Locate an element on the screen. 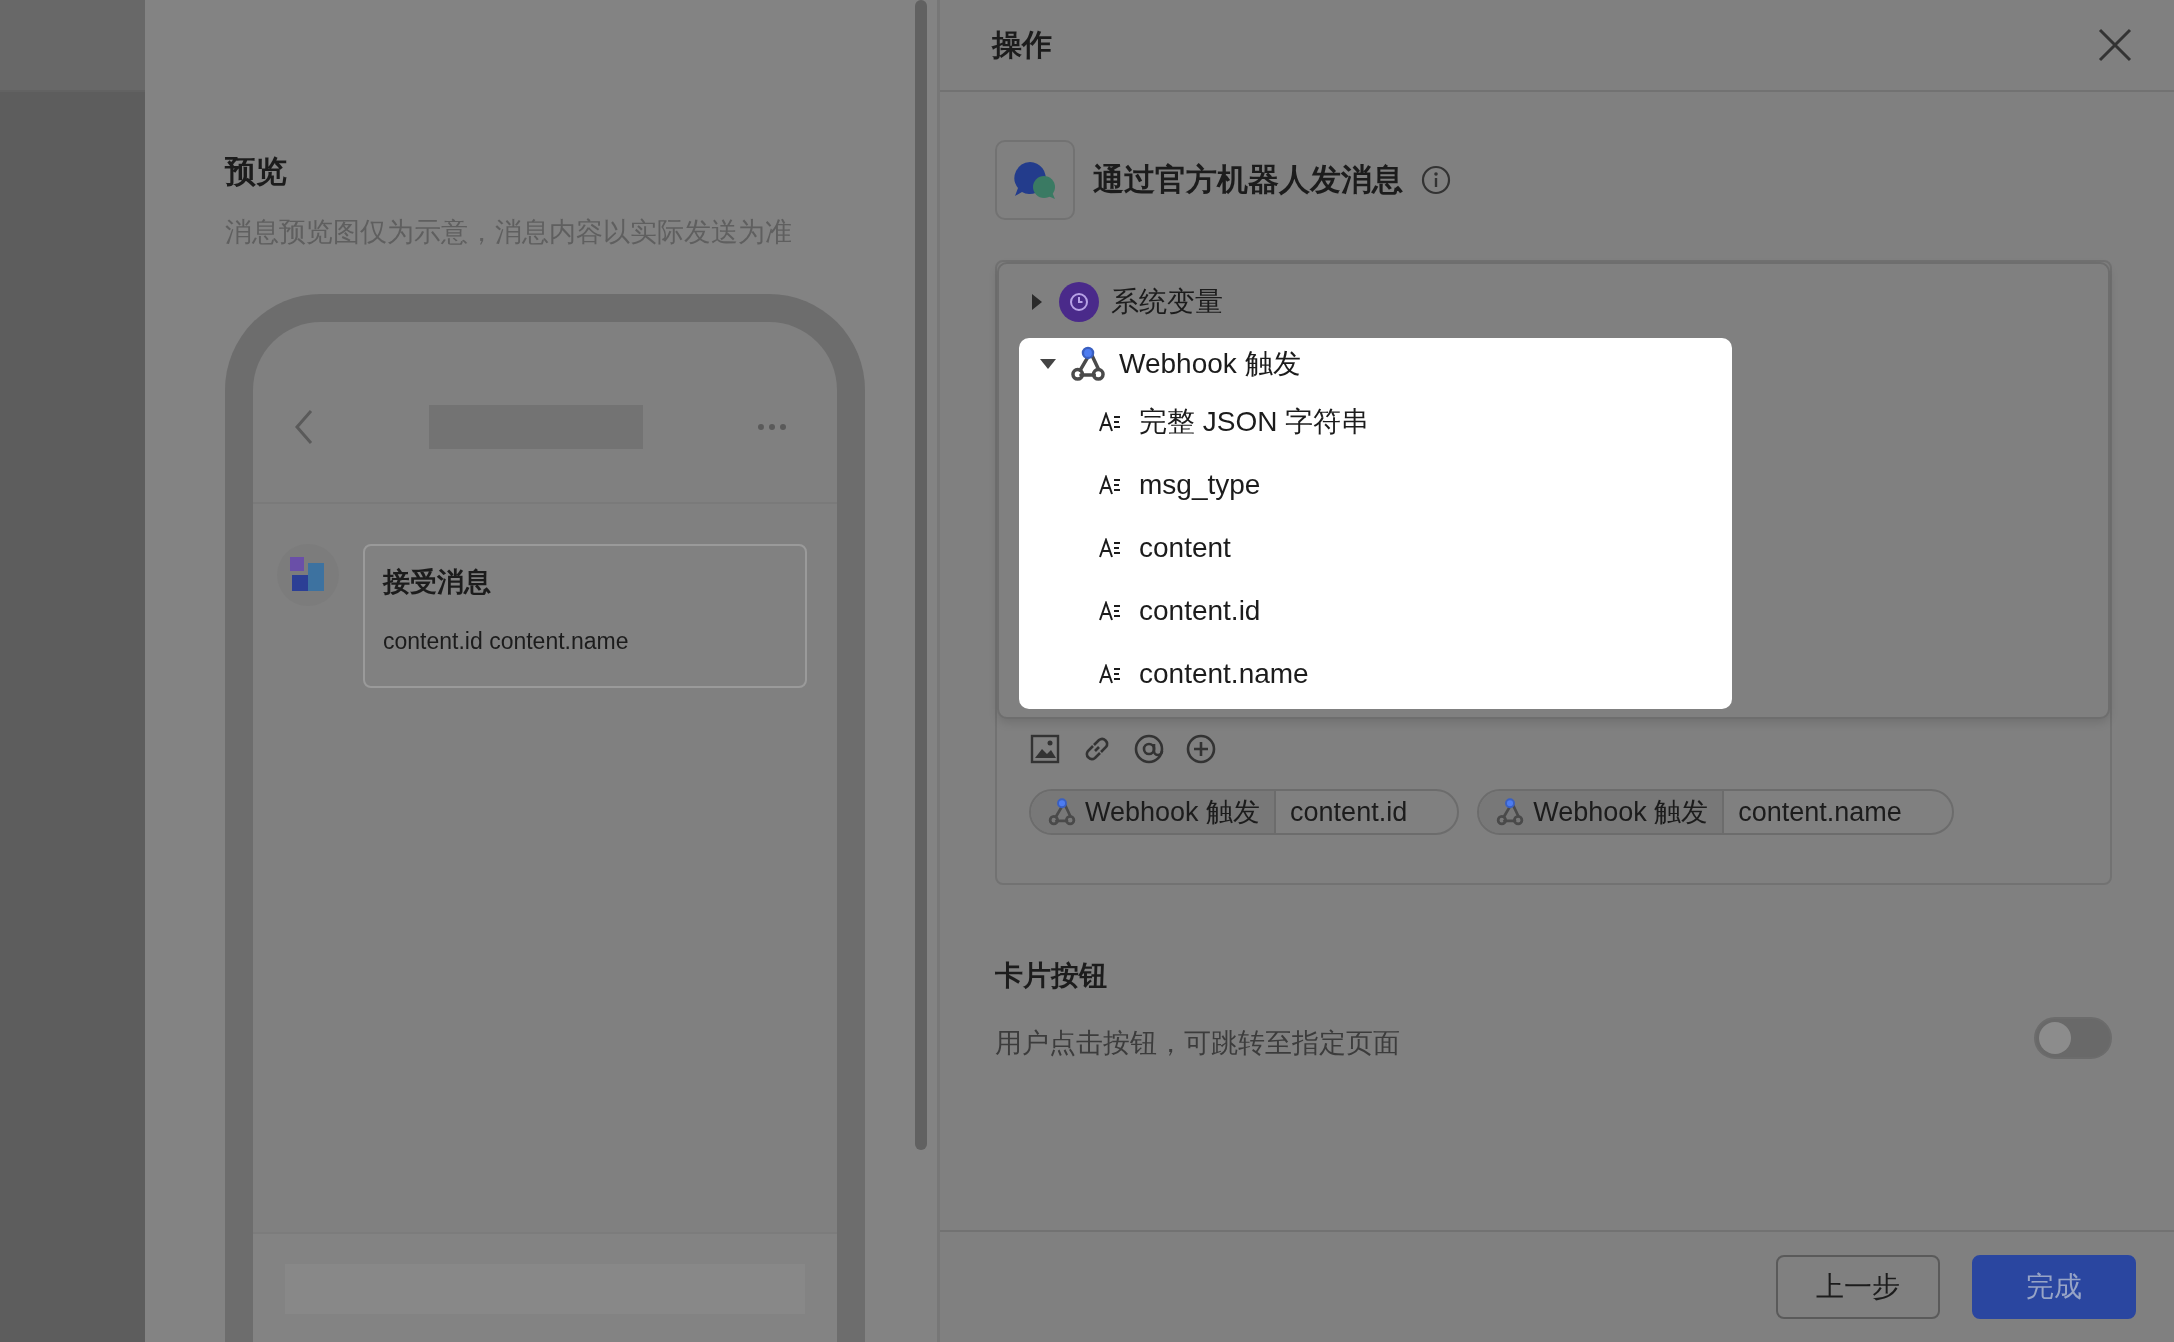 The width and height of the screenshot is (2174, 1342). variable-option: content.name is located at coordinates (1224, 673).